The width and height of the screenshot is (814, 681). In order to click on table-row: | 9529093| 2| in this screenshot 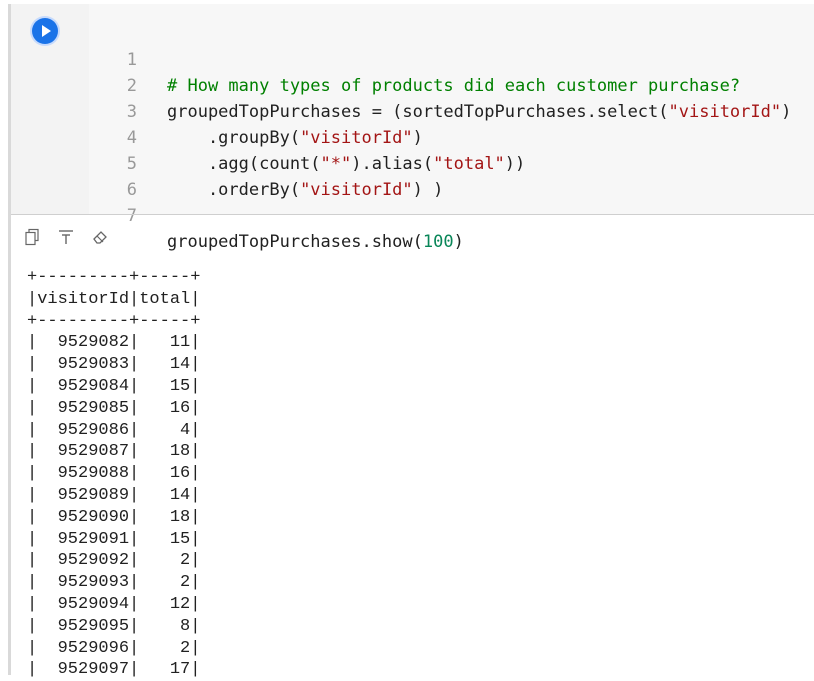, I will do `click(114, 583)`.